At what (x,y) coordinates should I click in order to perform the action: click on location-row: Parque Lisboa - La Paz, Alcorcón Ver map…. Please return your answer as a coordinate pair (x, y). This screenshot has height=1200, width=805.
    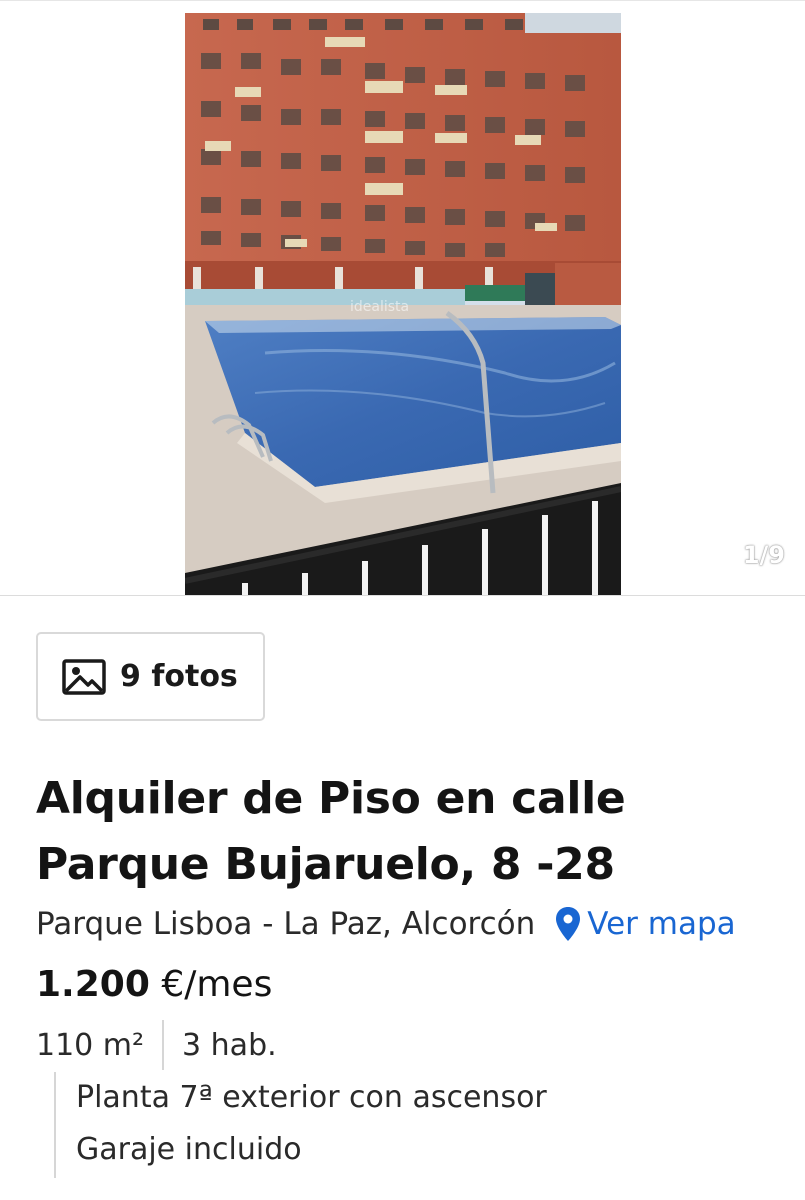
    Looking at the image, I should click on (416, 924).